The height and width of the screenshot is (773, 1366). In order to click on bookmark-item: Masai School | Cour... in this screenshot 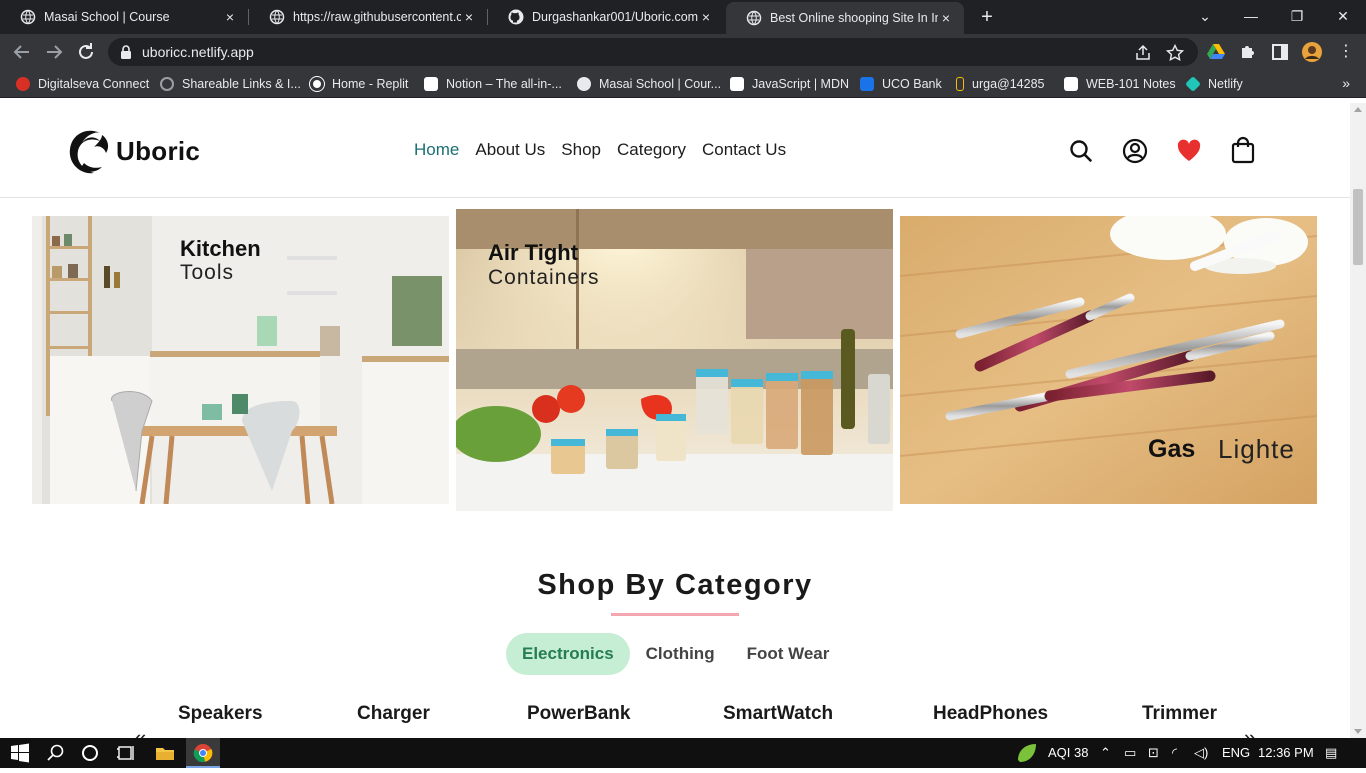, I will do `click(649, 84)`.